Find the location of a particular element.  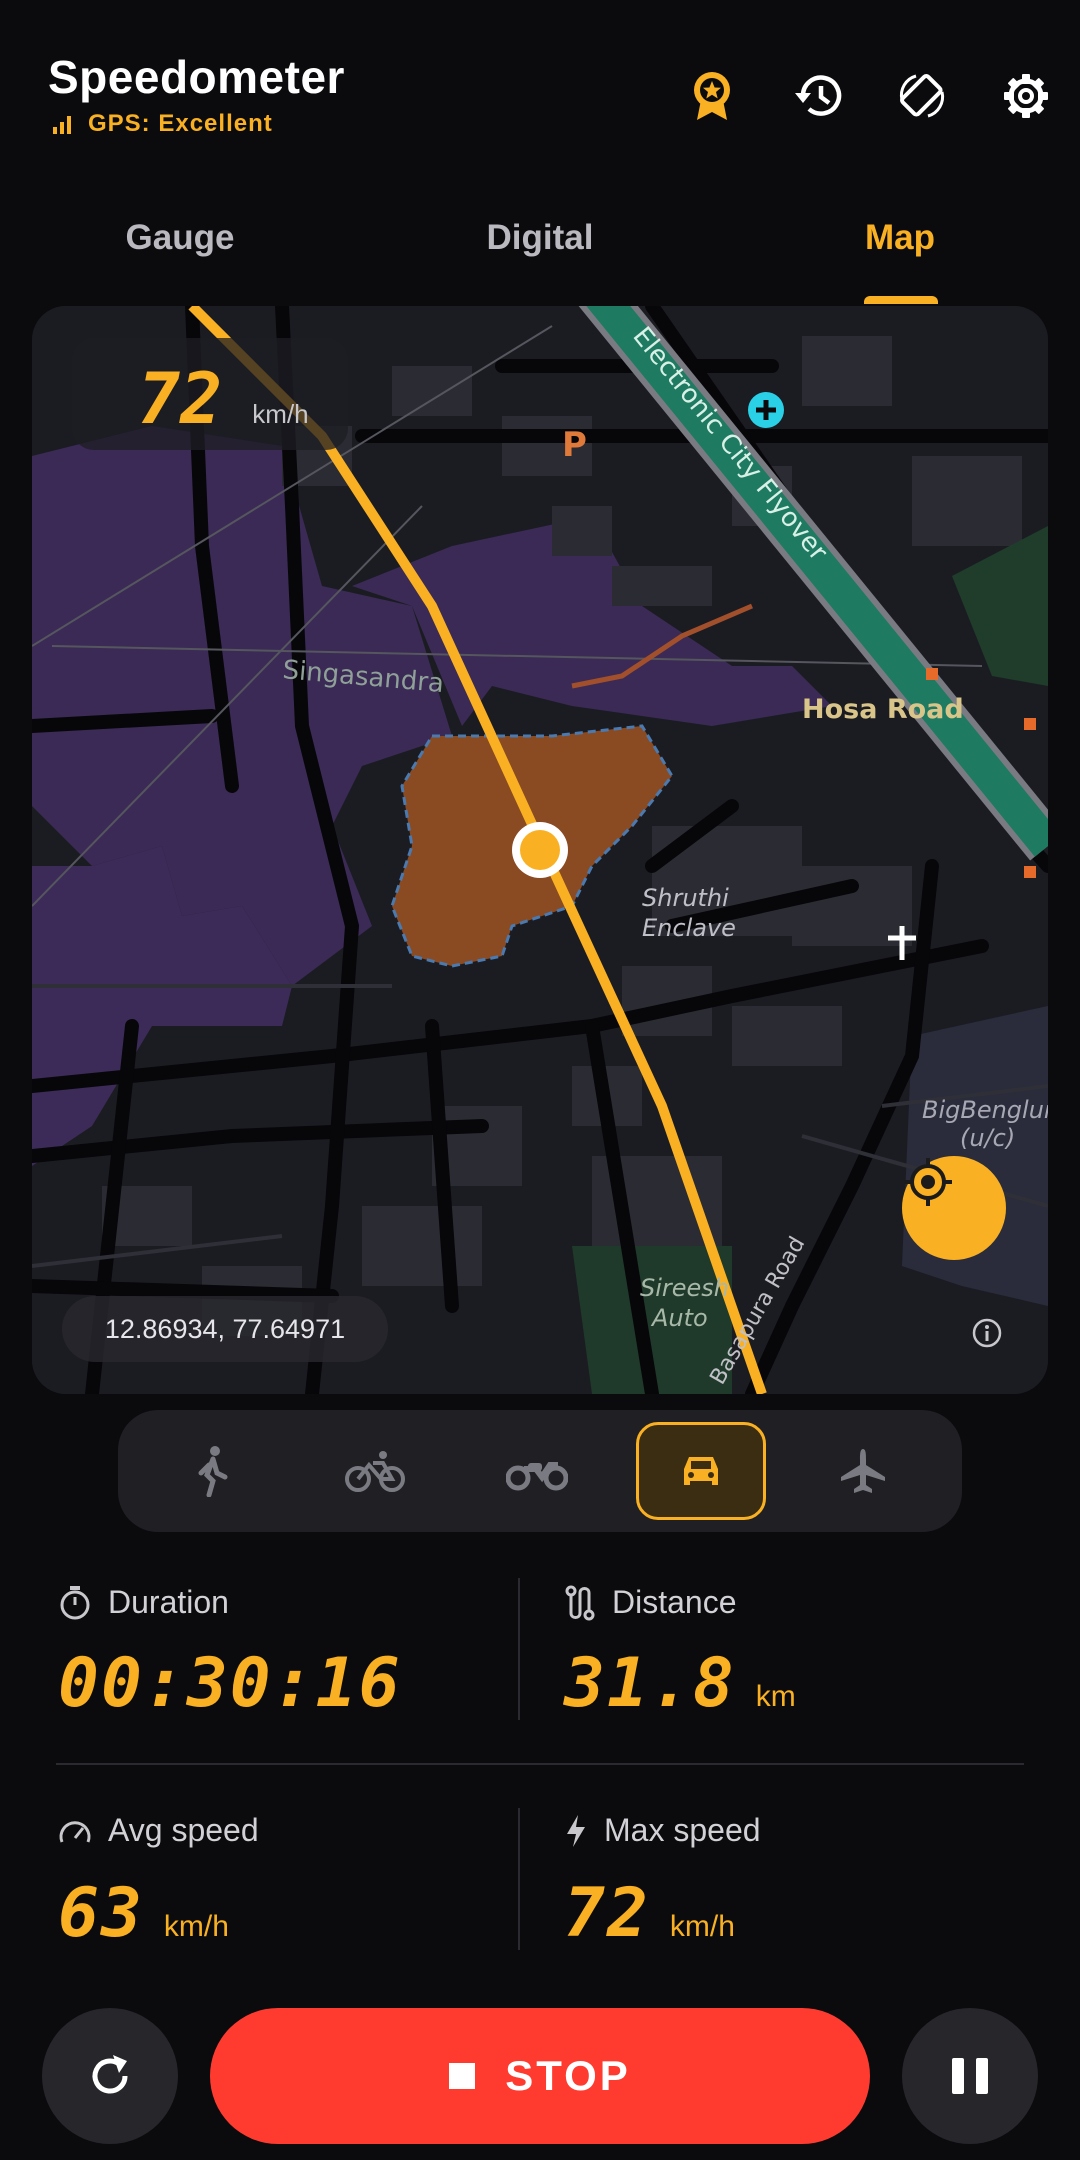

max-speed-stat: Max speed is located at coordinates (662, 1830).